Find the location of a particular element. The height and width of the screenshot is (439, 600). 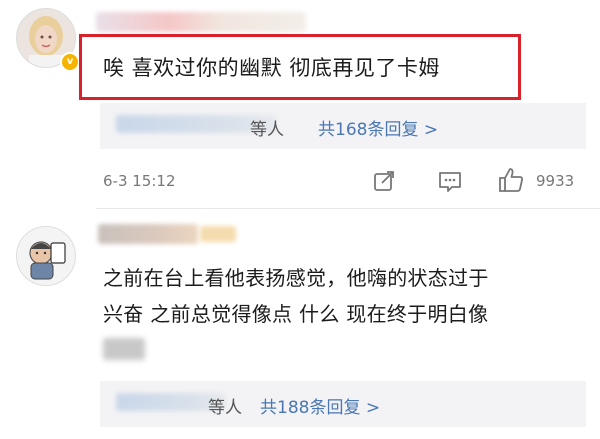

share-icon is located at coordinates (384, 183).